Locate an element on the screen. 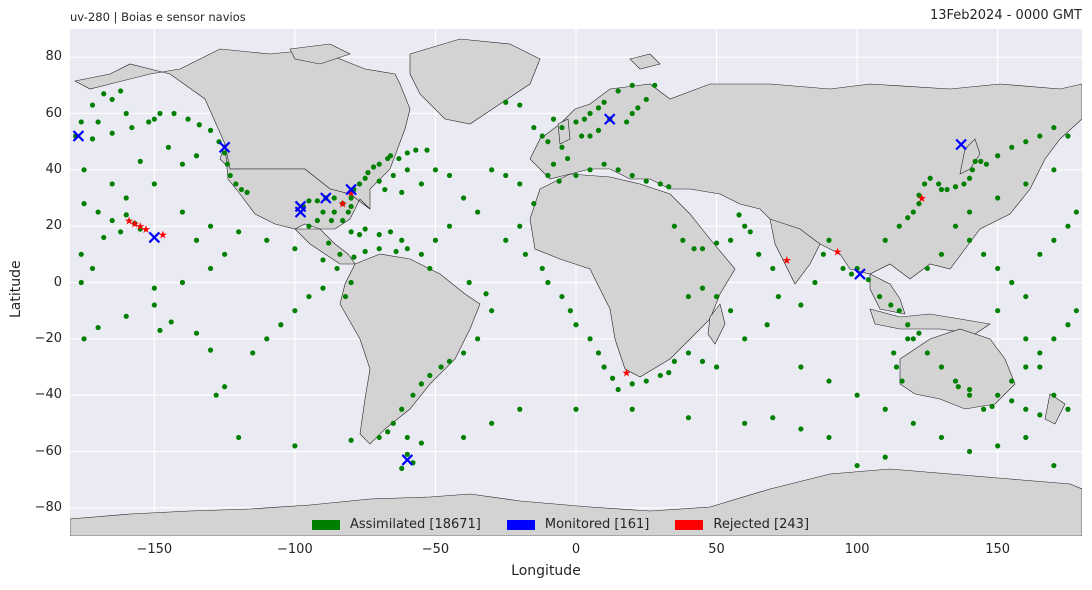 The width and height of the screenshot is (1092, 590). y-tick-label: 60 is located at coordinates (53, 113).